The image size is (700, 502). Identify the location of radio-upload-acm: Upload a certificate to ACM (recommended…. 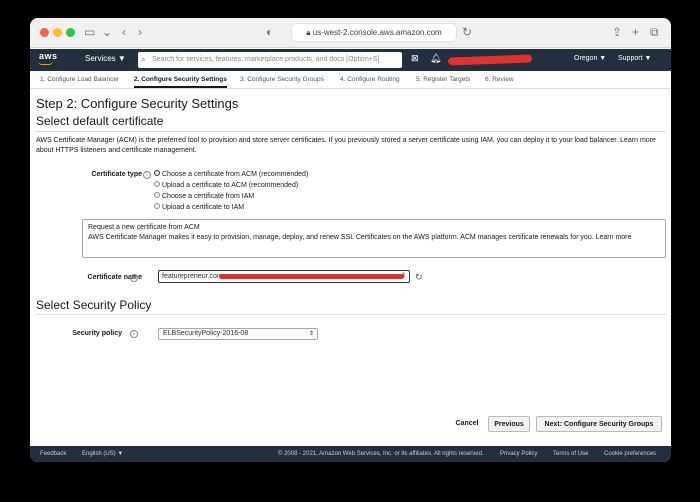
(226, 185).